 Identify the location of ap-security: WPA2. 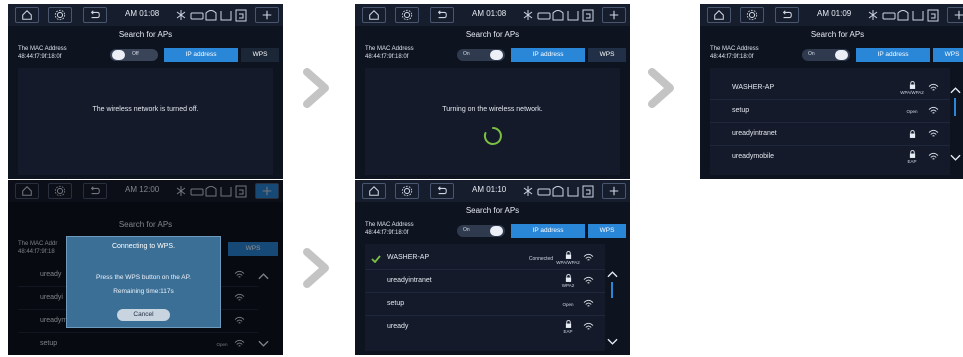
(568, 285).